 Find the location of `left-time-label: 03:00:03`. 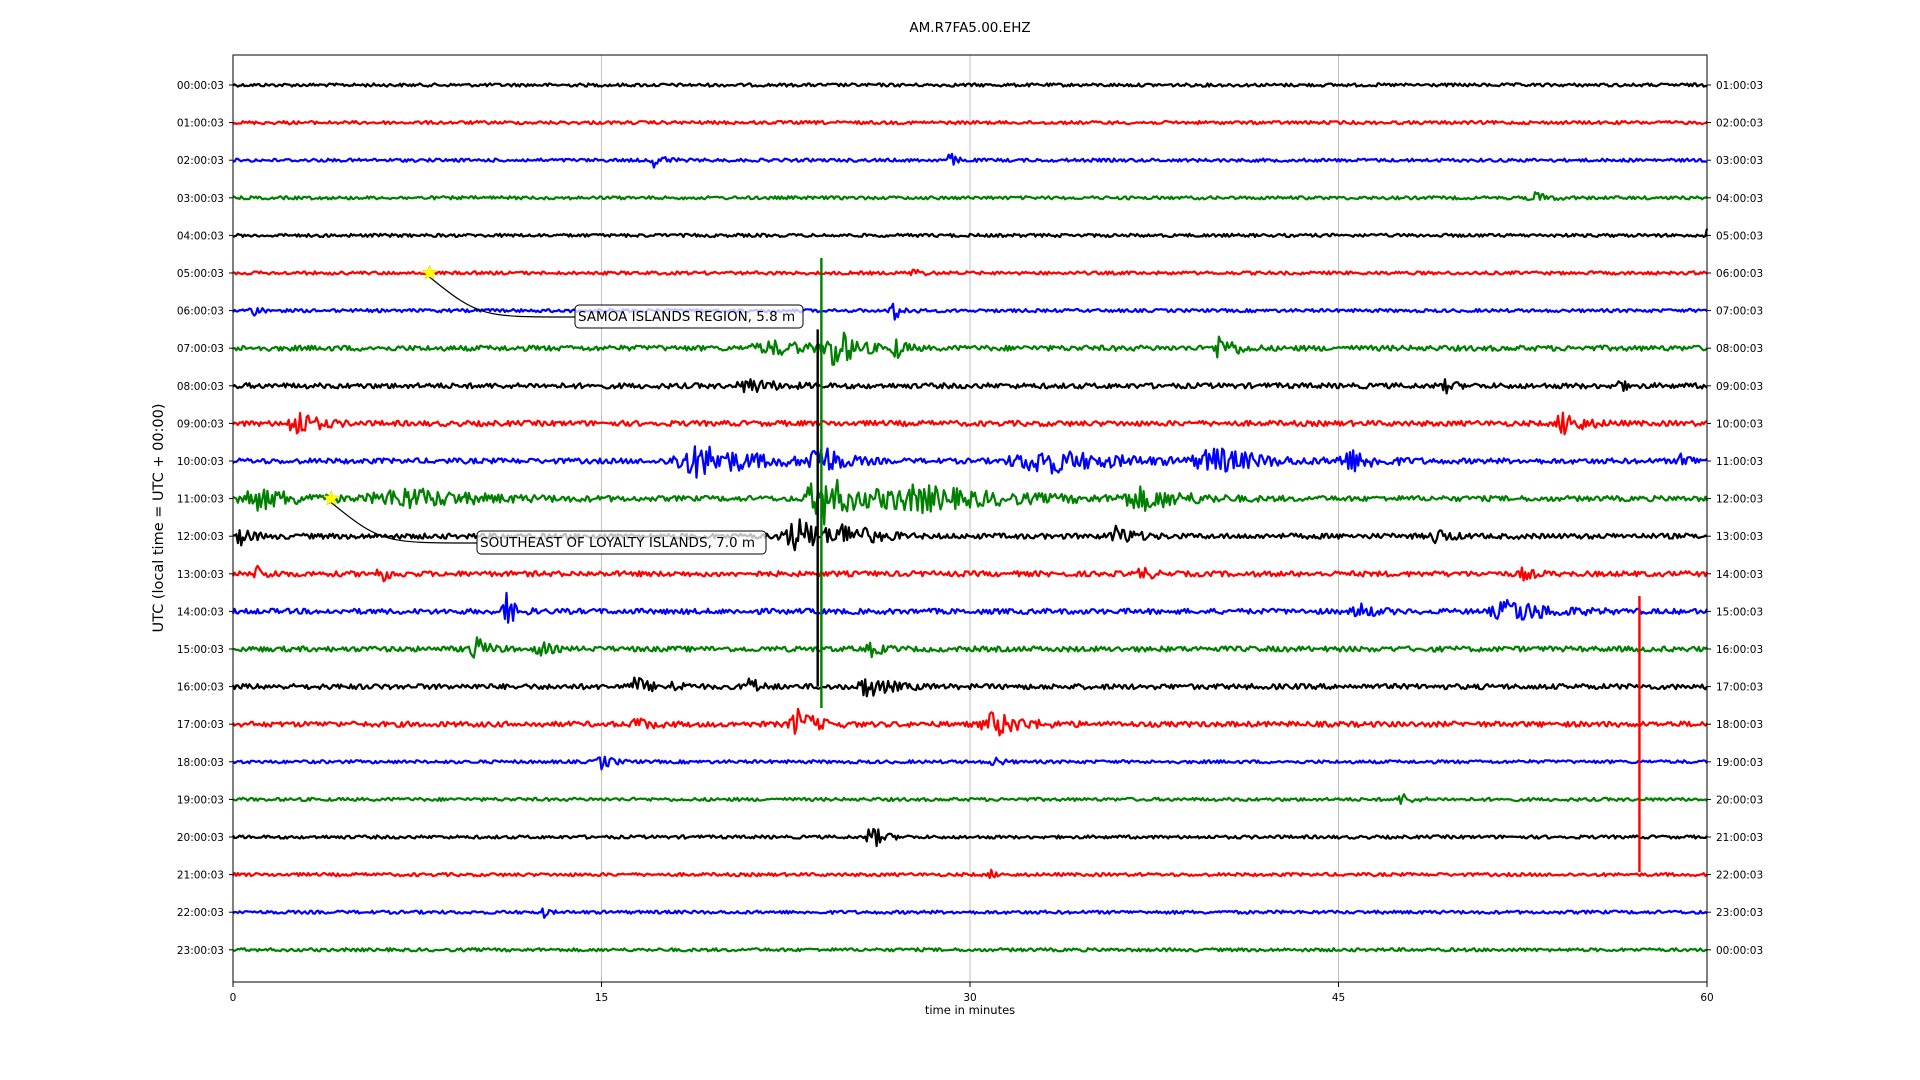

left-time-label: 03:00:03 is located at coordinates (200, 199).